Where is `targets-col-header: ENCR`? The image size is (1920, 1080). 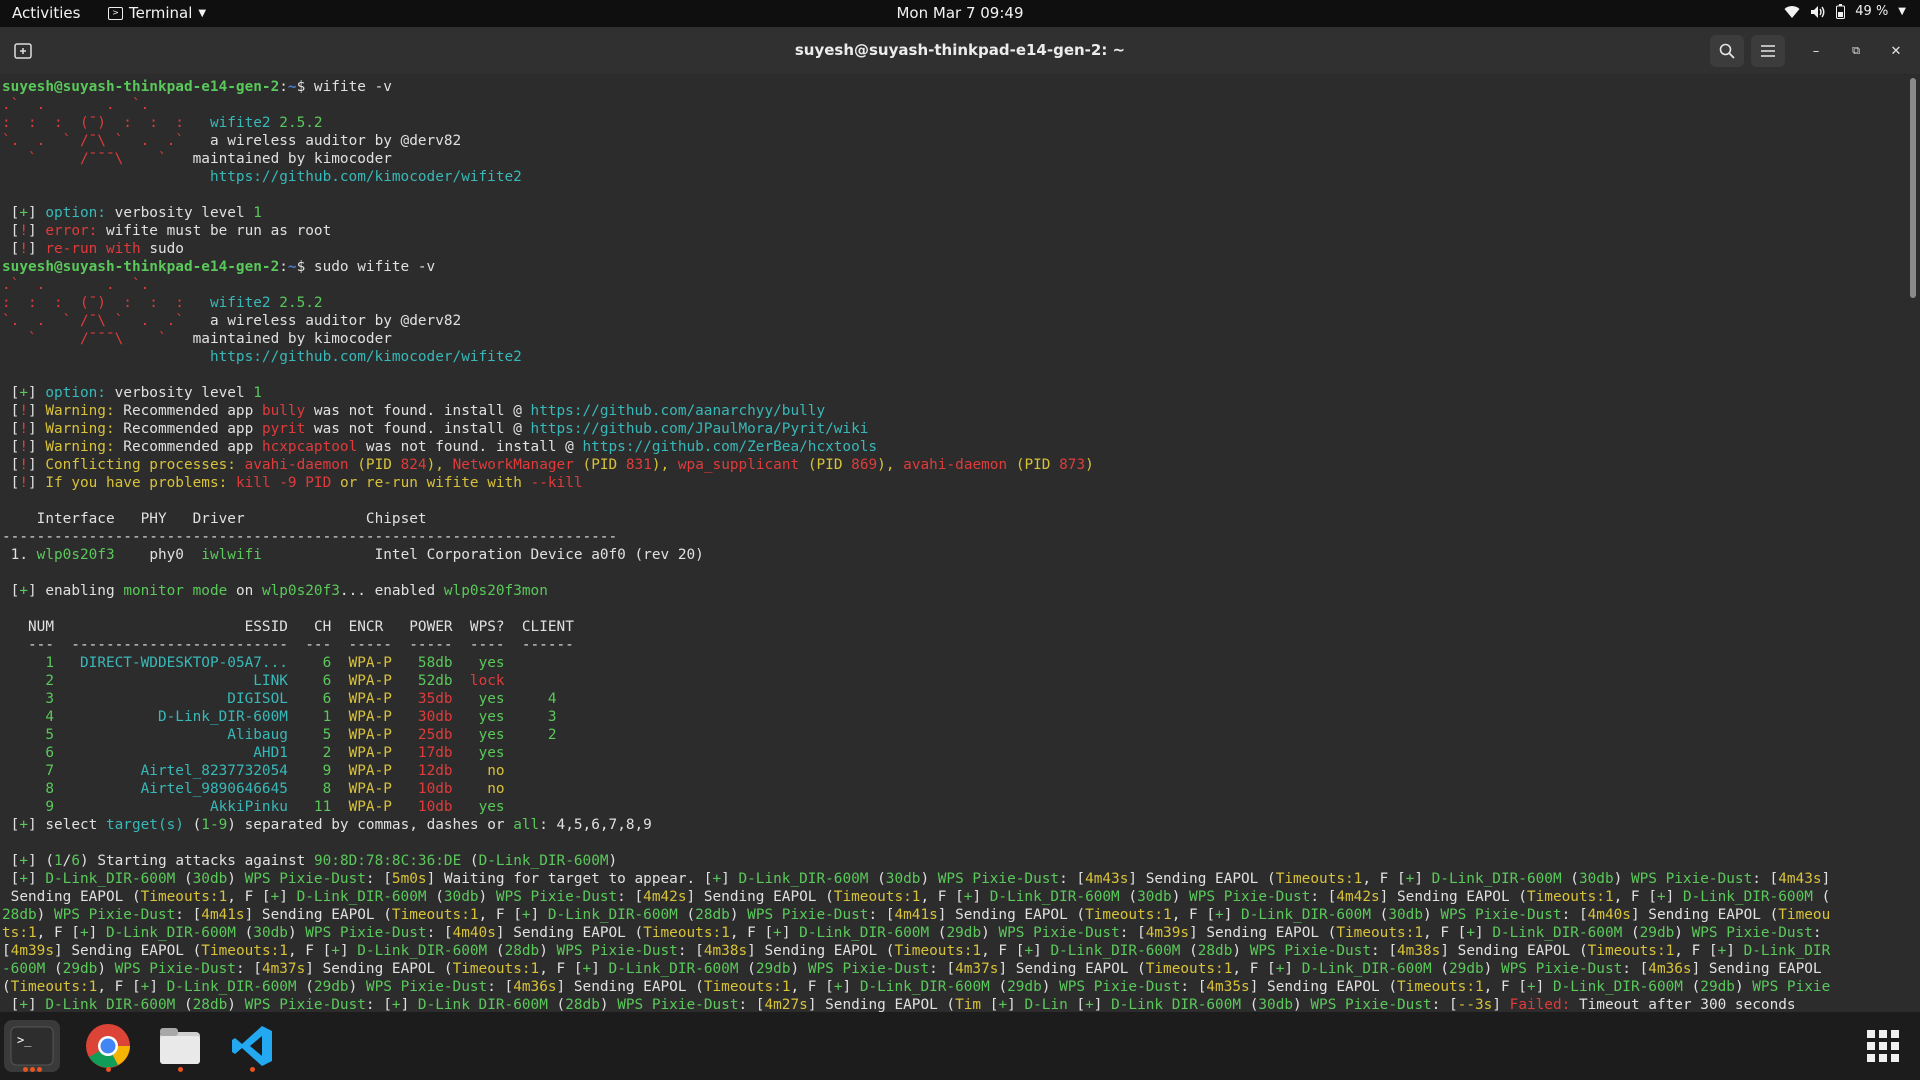 targets-col-header: ENCR is located at coordinates (366, 627).